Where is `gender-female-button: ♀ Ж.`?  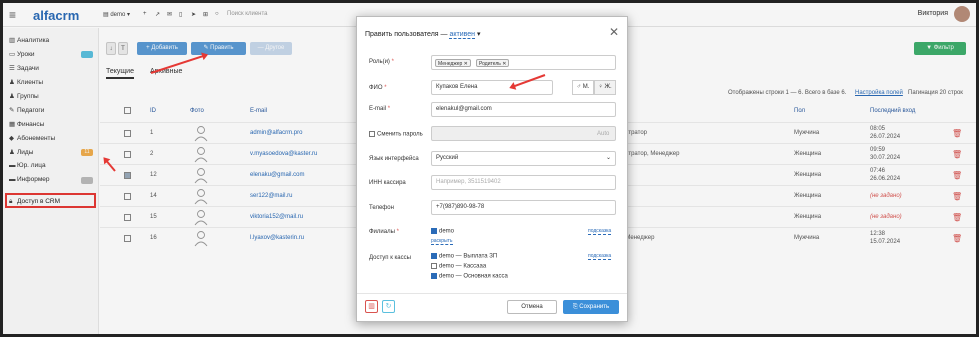 gender-female-button: ♀ Ж. is located at coordinates (605, 87).